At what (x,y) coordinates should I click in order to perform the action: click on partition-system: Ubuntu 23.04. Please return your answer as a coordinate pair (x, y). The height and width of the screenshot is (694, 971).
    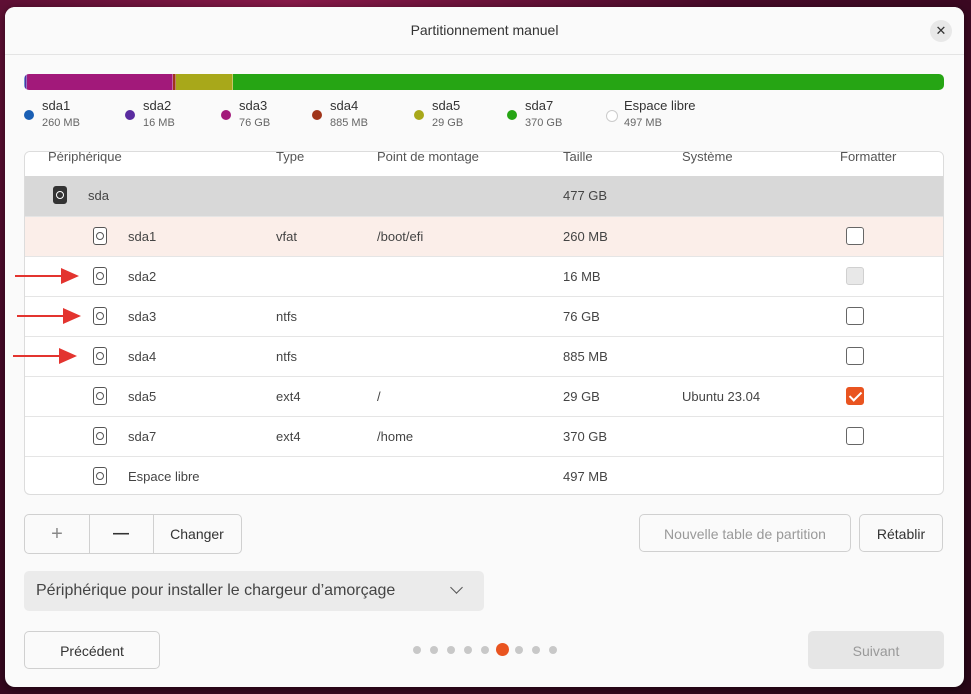
    Looking at the image, I should click on (721, 396).